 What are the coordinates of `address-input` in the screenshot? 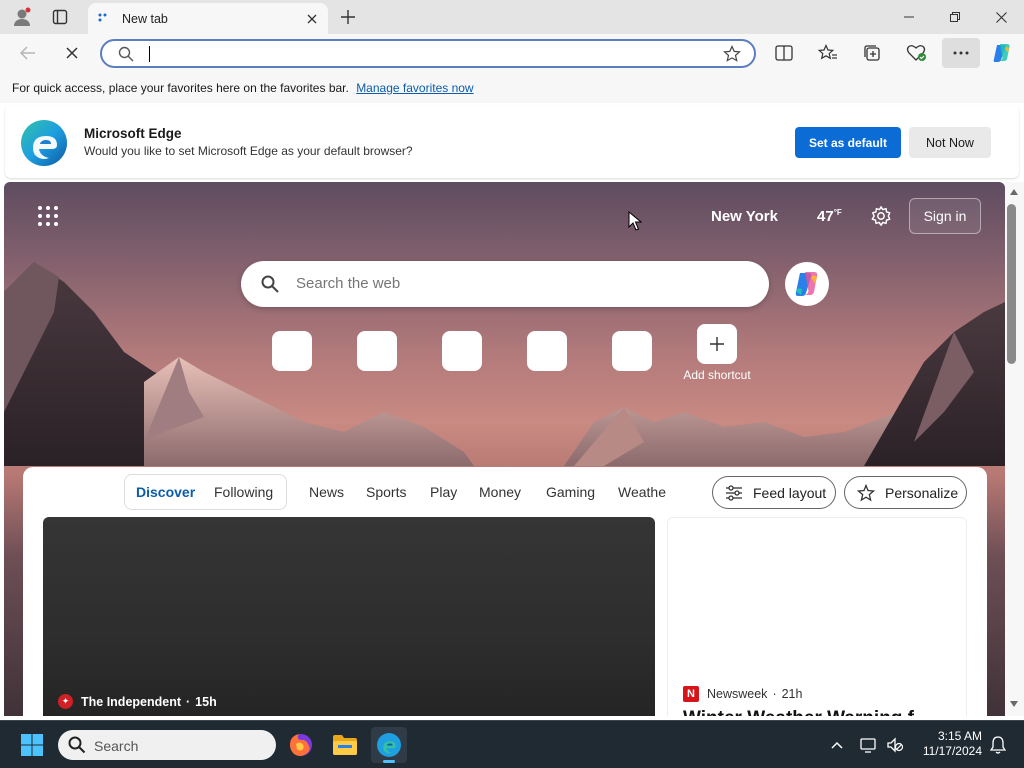 It's located at (434, 54).